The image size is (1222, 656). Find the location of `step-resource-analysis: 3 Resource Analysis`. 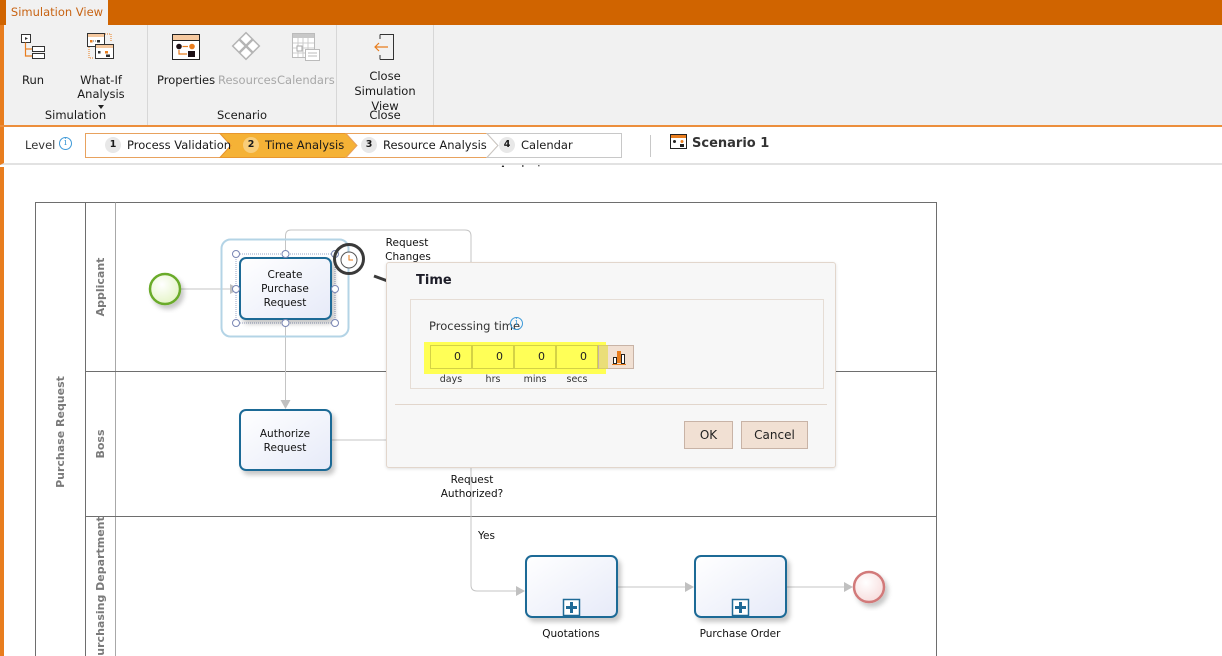

step-resource-analysis: 3 Resource Analysis is located at coordinates (424, 145).